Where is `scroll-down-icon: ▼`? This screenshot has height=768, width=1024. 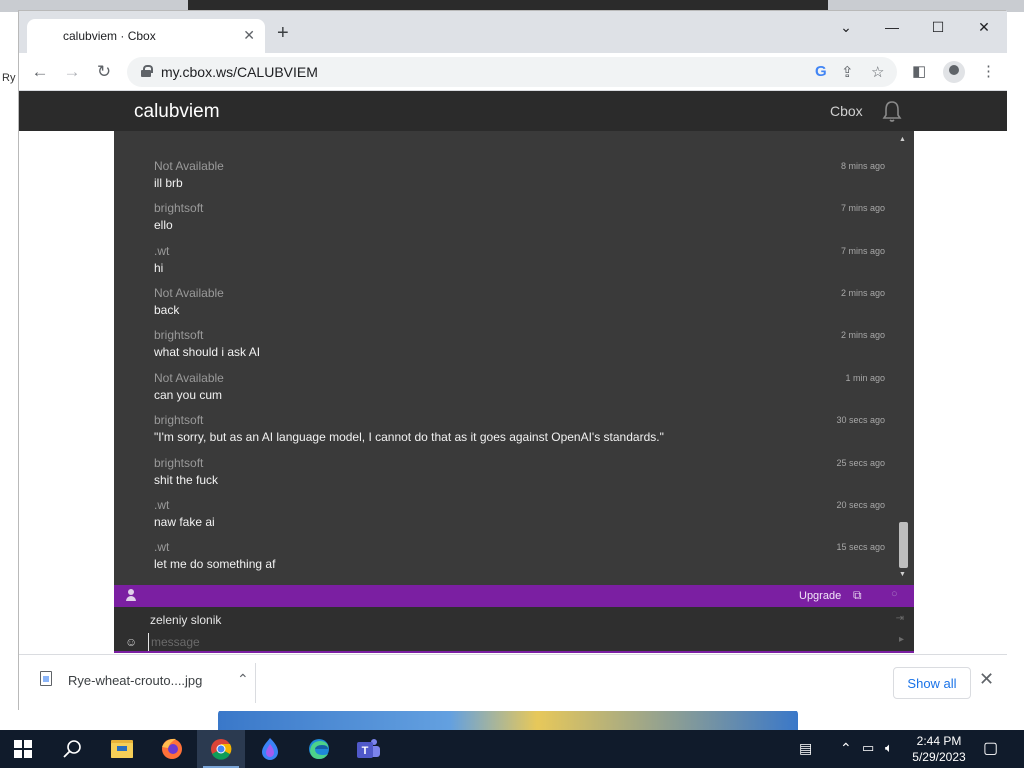
scroll-down-icon: ▼ is located at coordinates (902, 574).